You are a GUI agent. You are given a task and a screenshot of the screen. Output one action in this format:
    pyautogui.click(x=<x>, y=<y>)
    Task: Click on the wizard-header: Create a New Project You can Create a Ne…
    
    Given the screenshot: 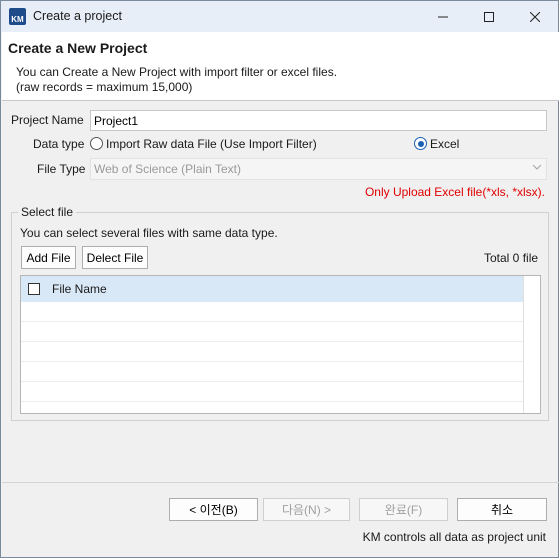 What is the action you would take?
    pyautogui.click(x=280, y=66)
    